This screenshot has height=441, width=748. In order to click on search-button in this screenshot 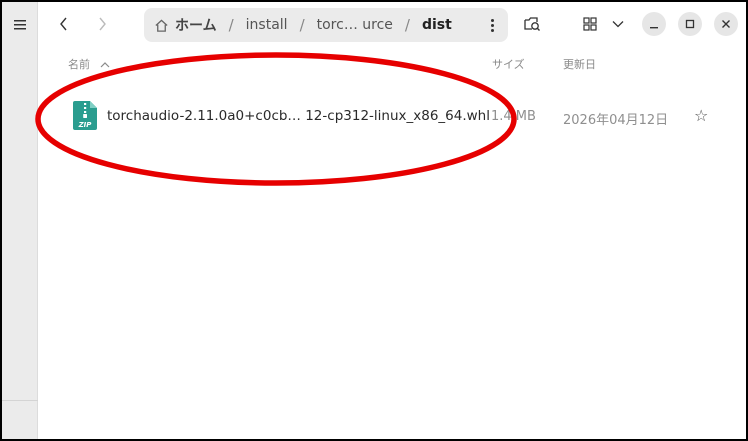, I will do `click(532, 24)`.